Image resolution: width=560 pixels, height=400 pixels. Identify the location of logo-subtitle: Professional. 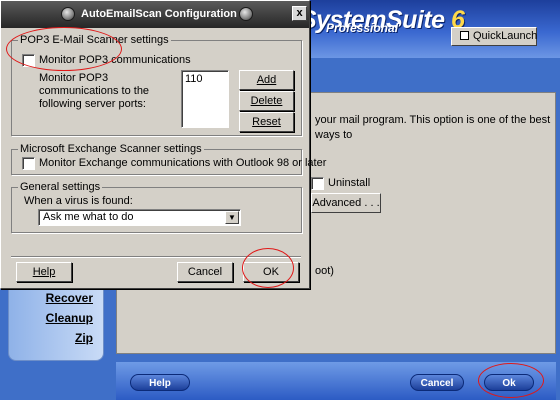
(362, 28).